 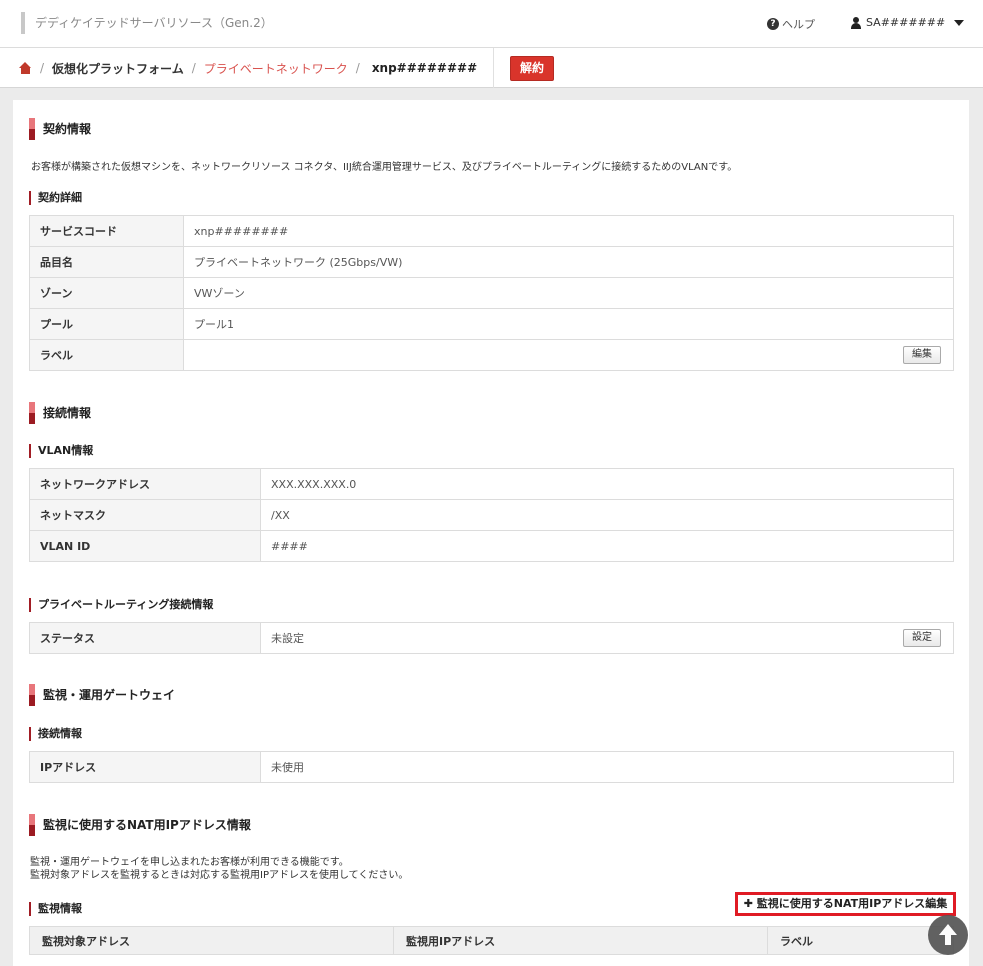 What do you see at coordinates (121, 605) in the screenshot?
I see `subsection-title-private-routing: プライベートルーティング接続情報` at bounding box center [121, 605].